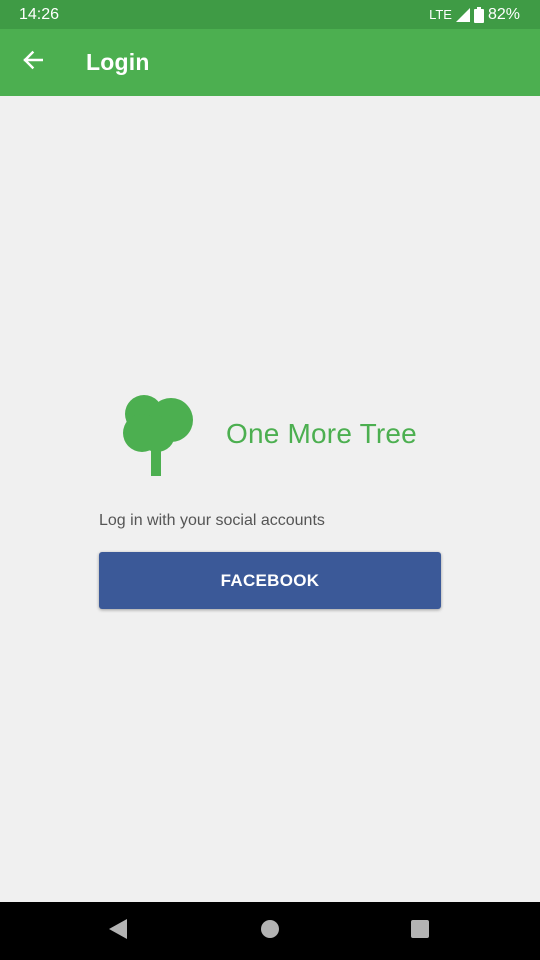 This screenshot has height=960, width=540. What do you see at coordinates (270, 14) in the screenshot?
I see `status-bar: 14:26 LTE 82%` at bounding box center [270, 14].